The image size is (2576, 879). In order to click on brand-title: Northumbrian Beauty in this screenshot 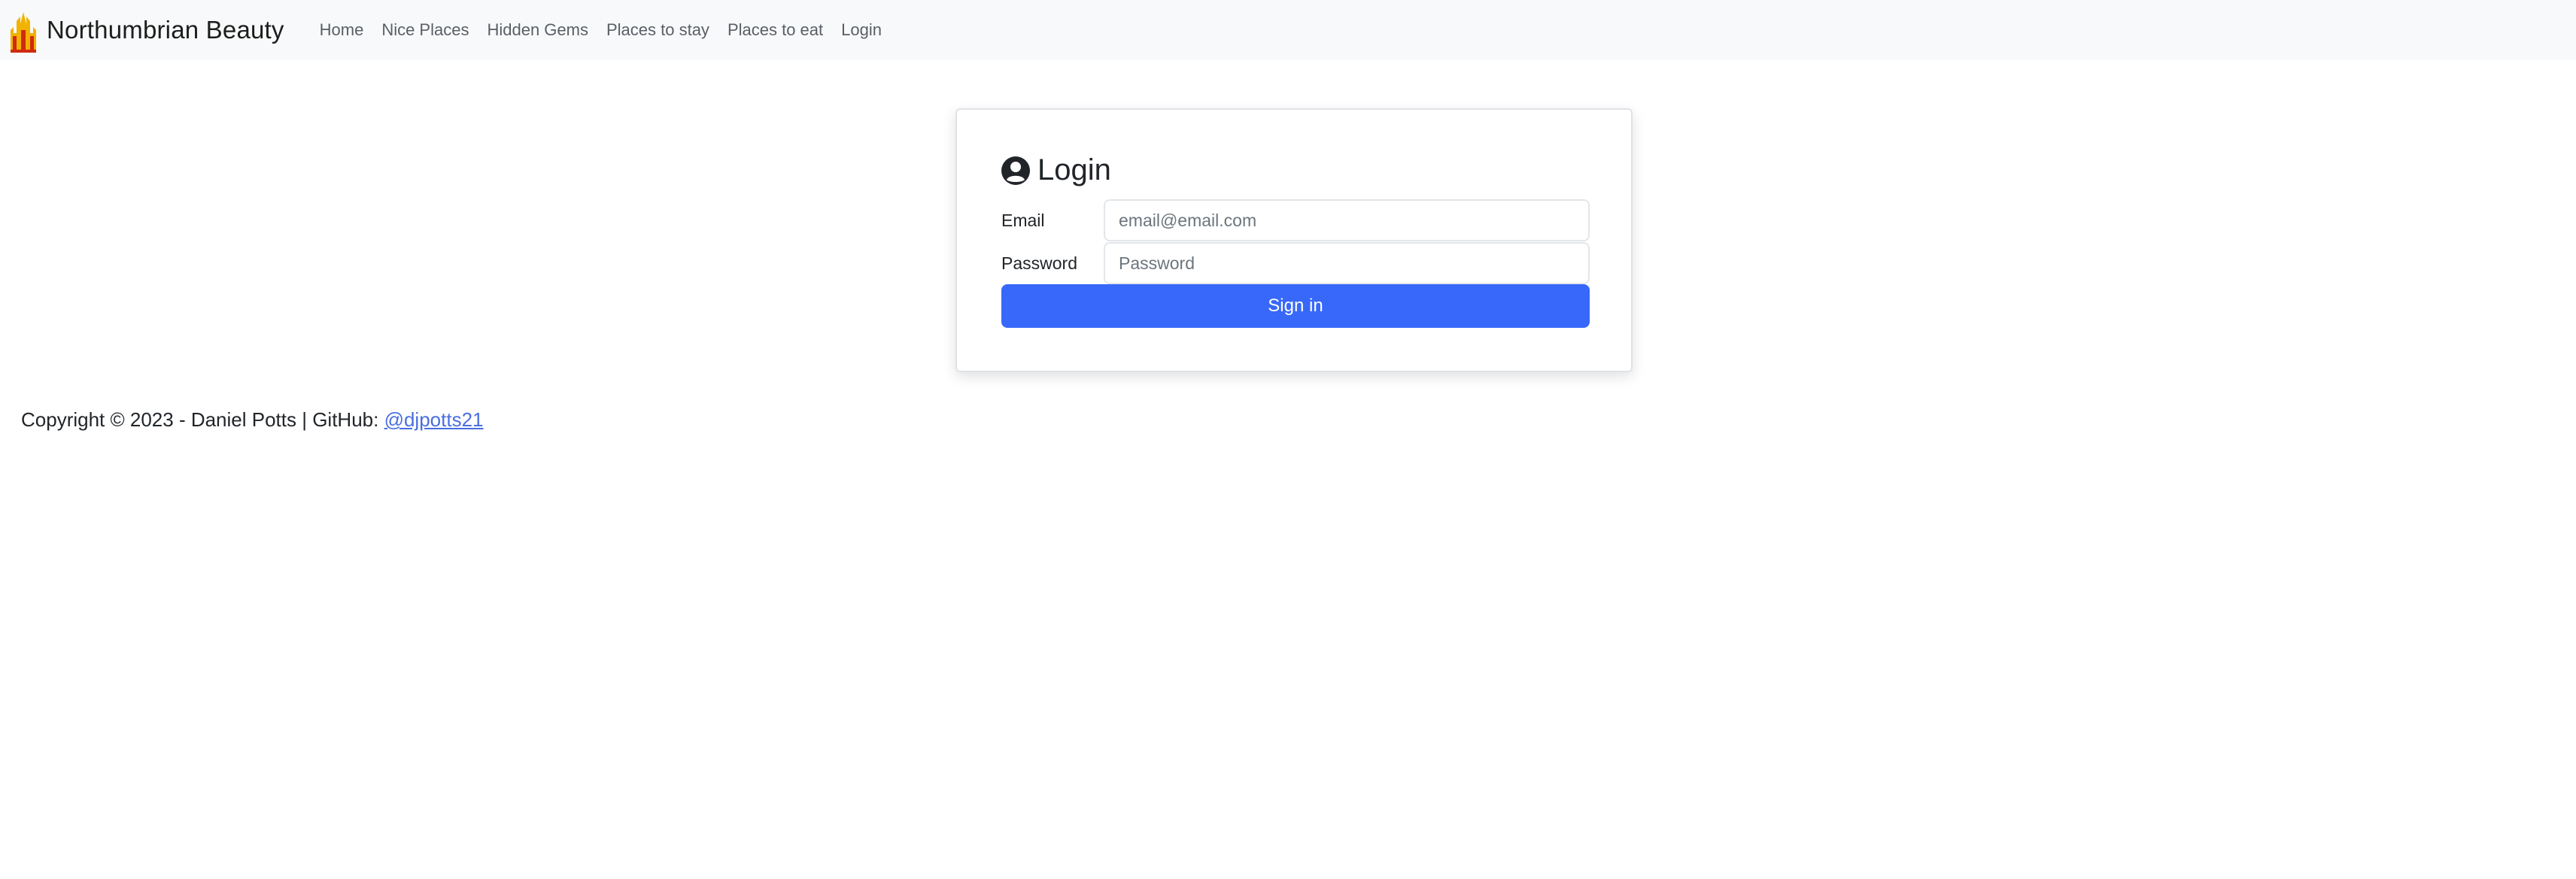, I will do `click(165, 30)`.